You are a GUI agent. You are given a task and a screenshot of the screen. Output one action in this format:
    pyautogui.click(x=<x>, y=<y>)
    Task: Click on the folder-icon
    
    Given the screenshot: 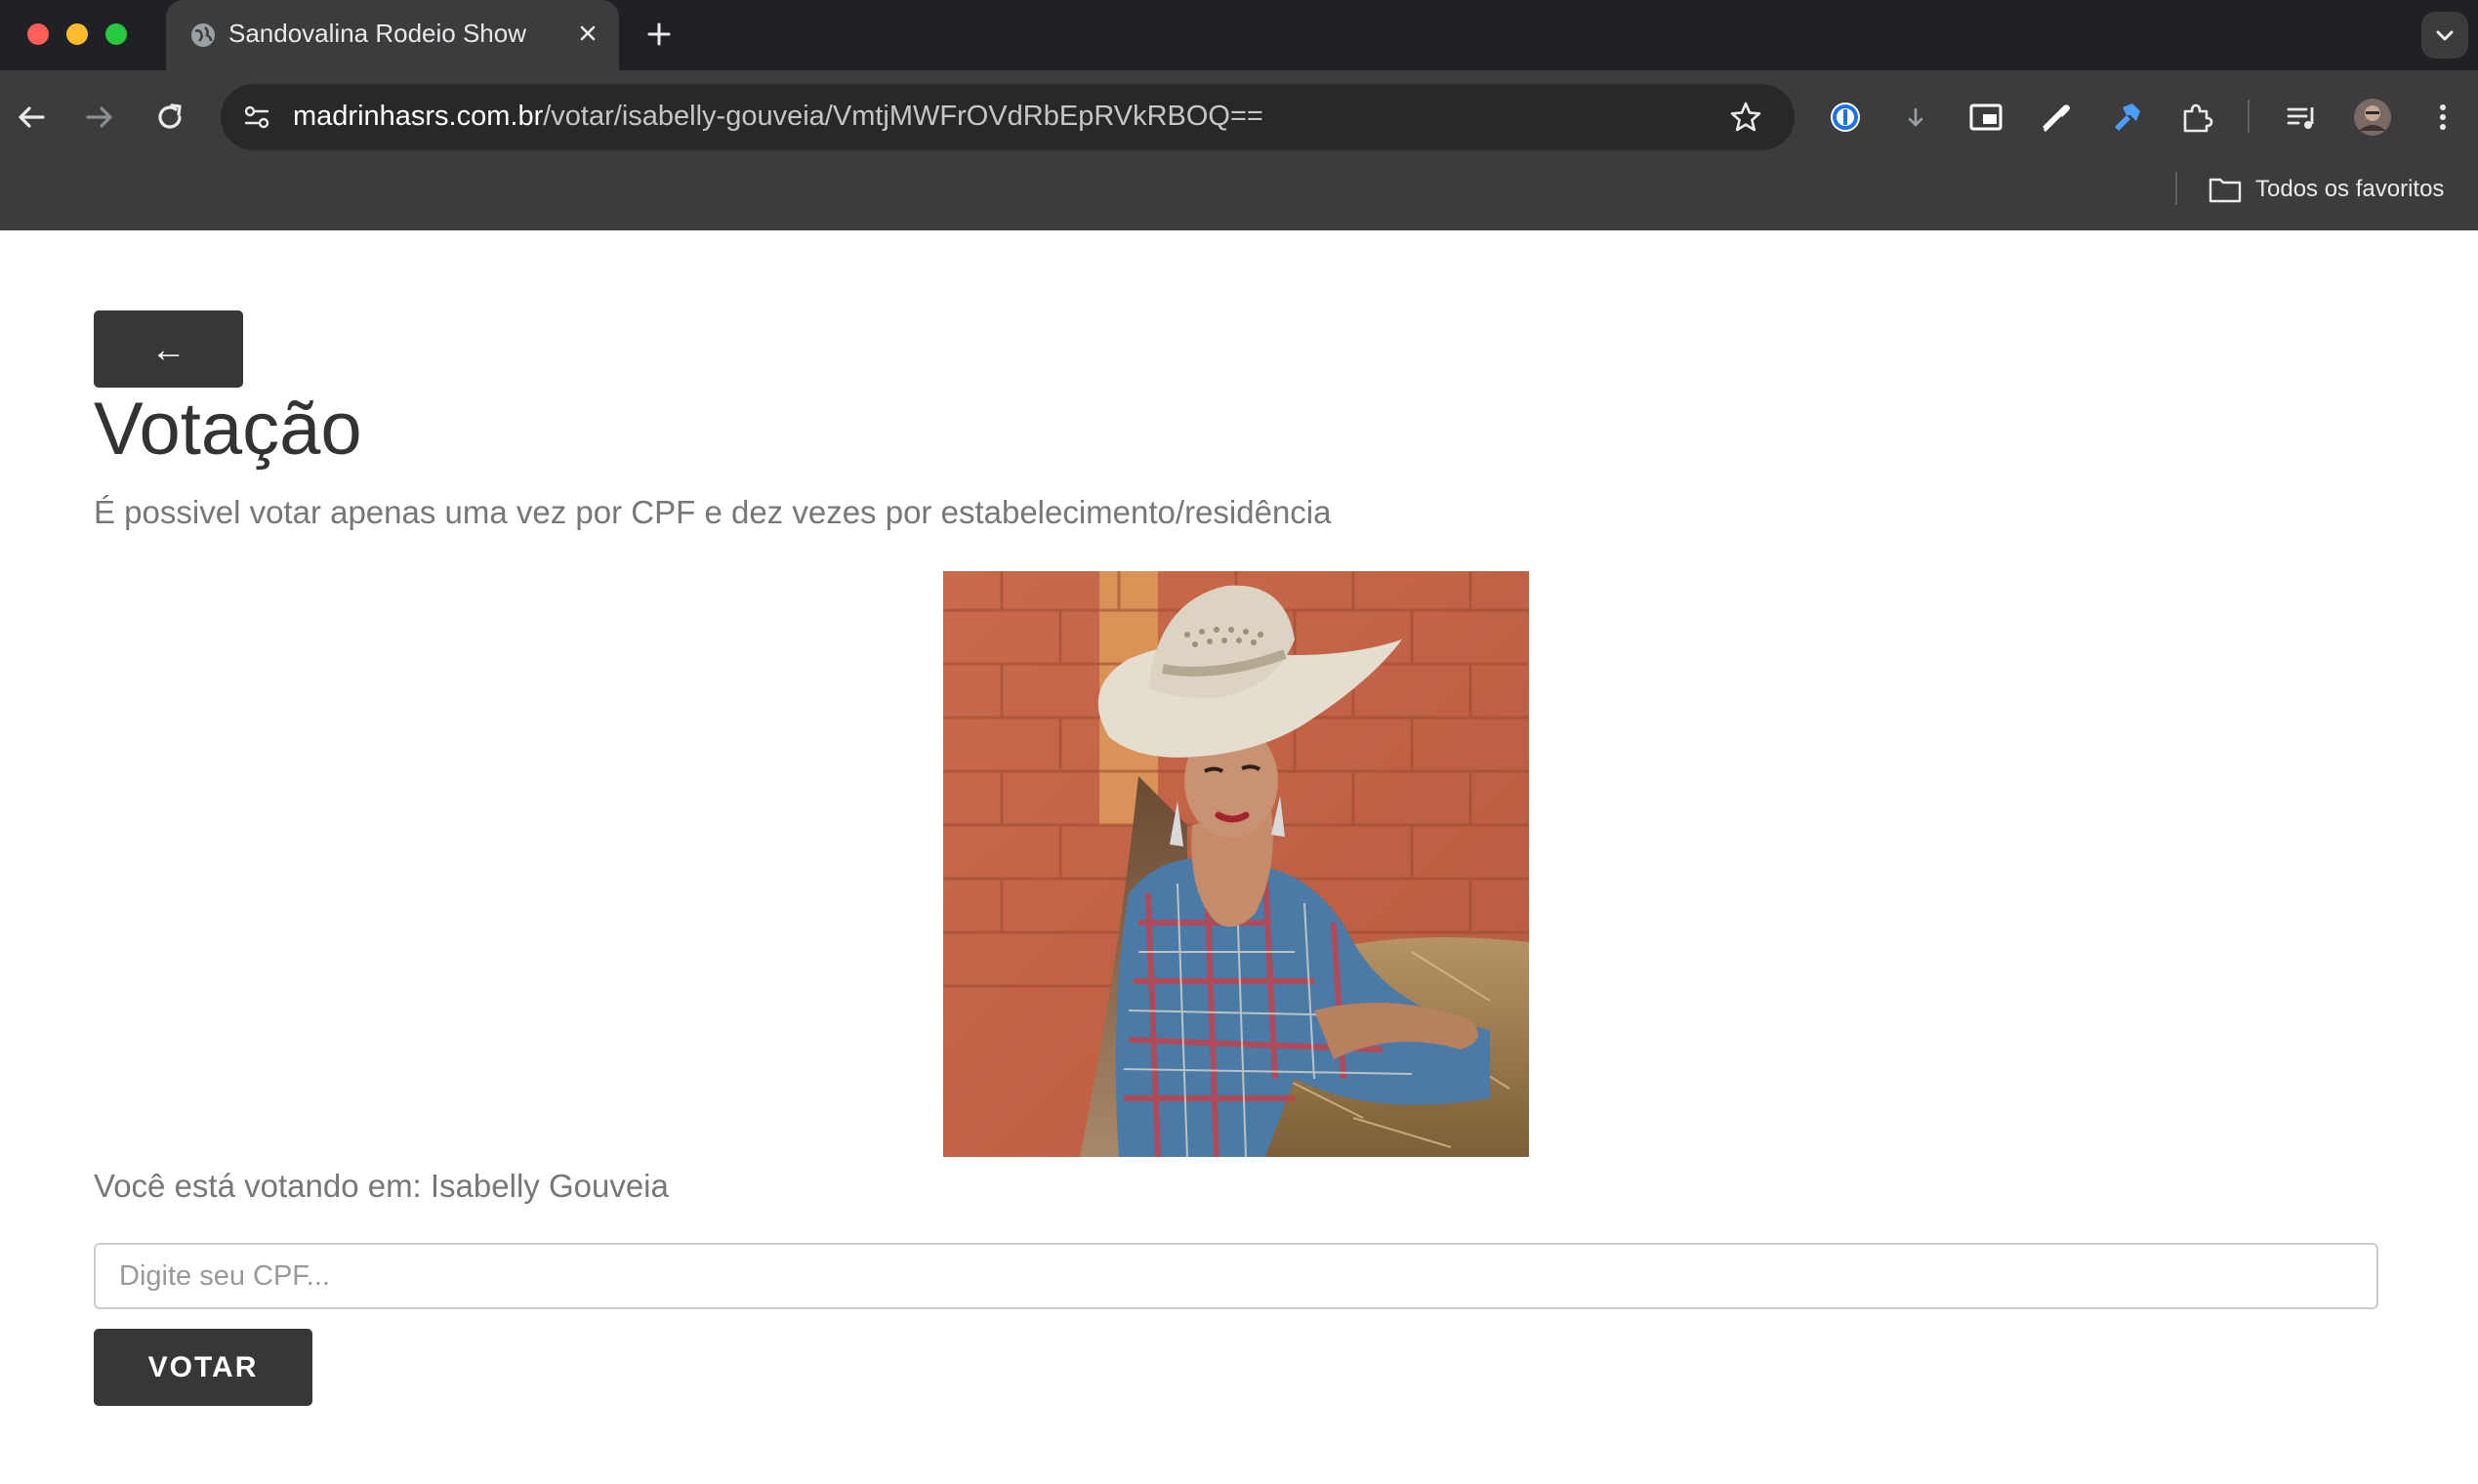 What is the action you would take?
    pyautogui.click(x=2225, y=191)
    